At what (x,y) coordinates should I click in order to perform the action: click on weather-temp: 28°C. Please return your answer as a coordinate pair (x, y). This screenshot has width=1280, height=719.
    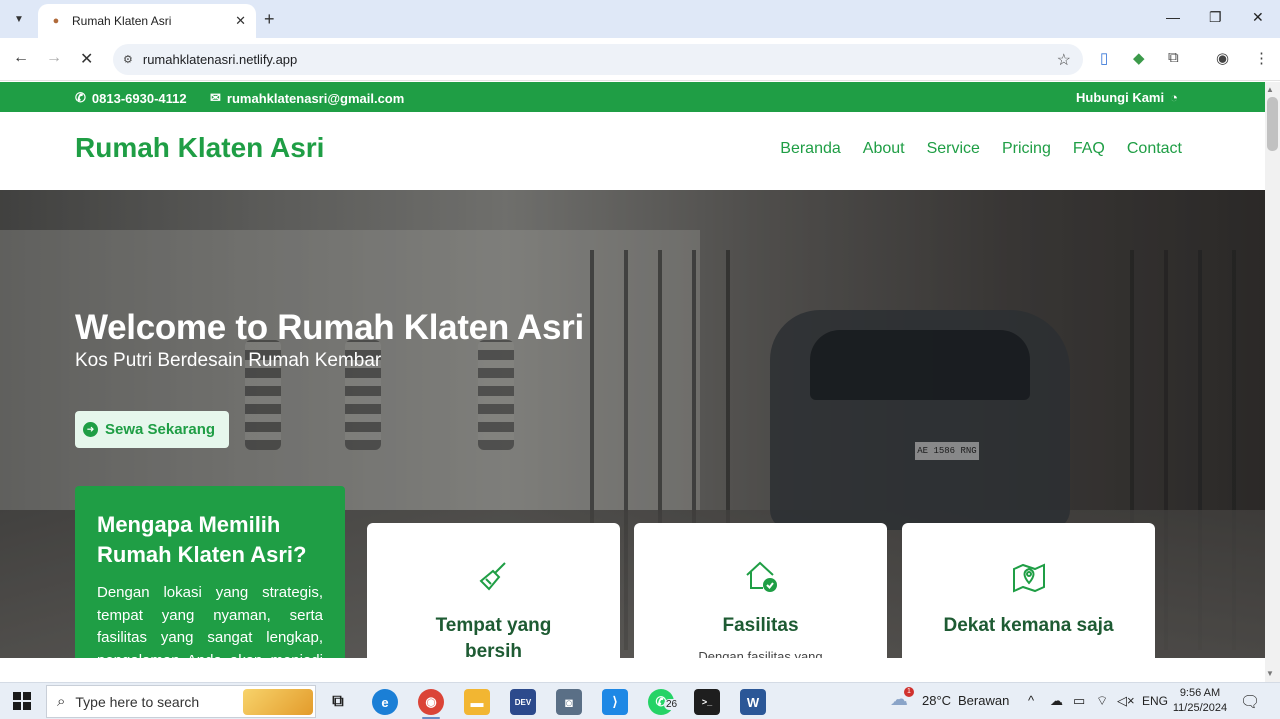
    Looking at the image, I should click on (936, 700).